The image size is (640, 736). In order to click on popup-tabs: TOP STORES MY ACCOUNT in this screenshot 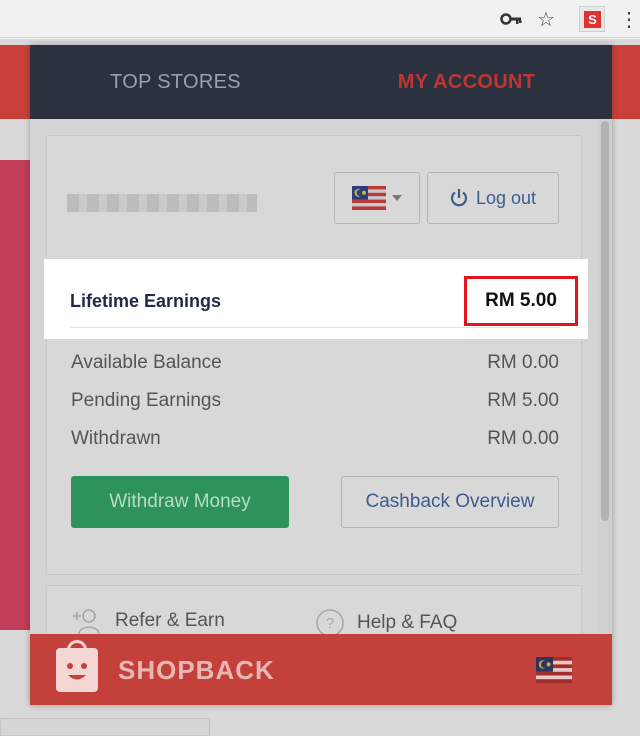, I will do `click(321, 82)`.